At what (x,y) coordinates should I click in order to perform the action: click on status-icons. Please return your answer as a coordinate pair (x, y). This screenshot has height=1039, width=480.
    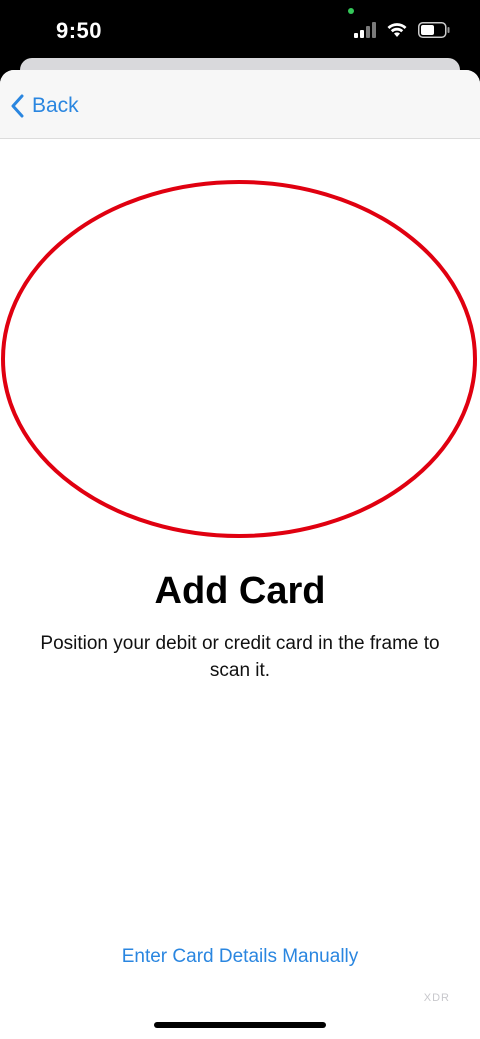
    Looking at the image, I should click on (402, 32).